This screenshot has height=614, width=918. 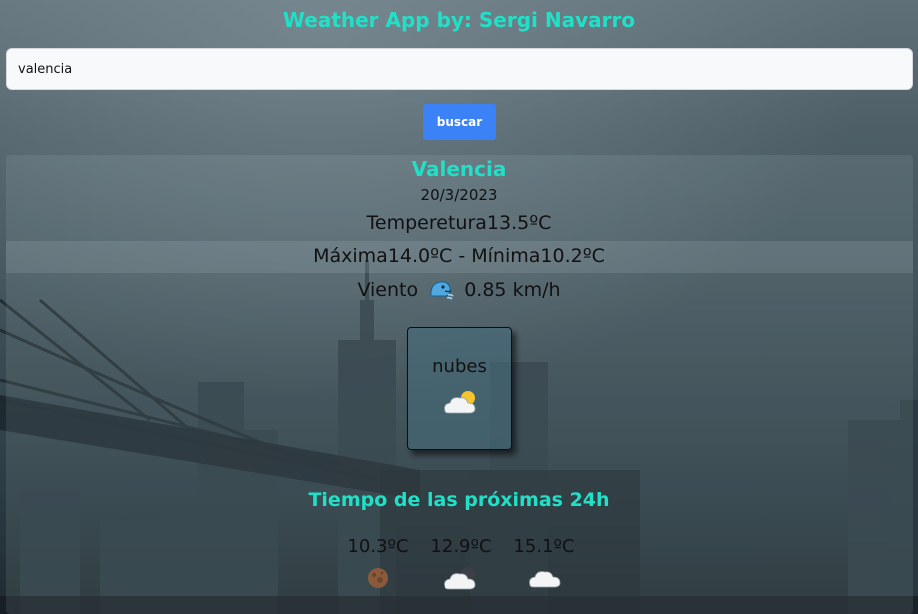 What do you see at coordinates (459, 20) in the screenshot?
I see `app-title: Weather App by: Sergi Navarro` at bounding box center [459, 20].